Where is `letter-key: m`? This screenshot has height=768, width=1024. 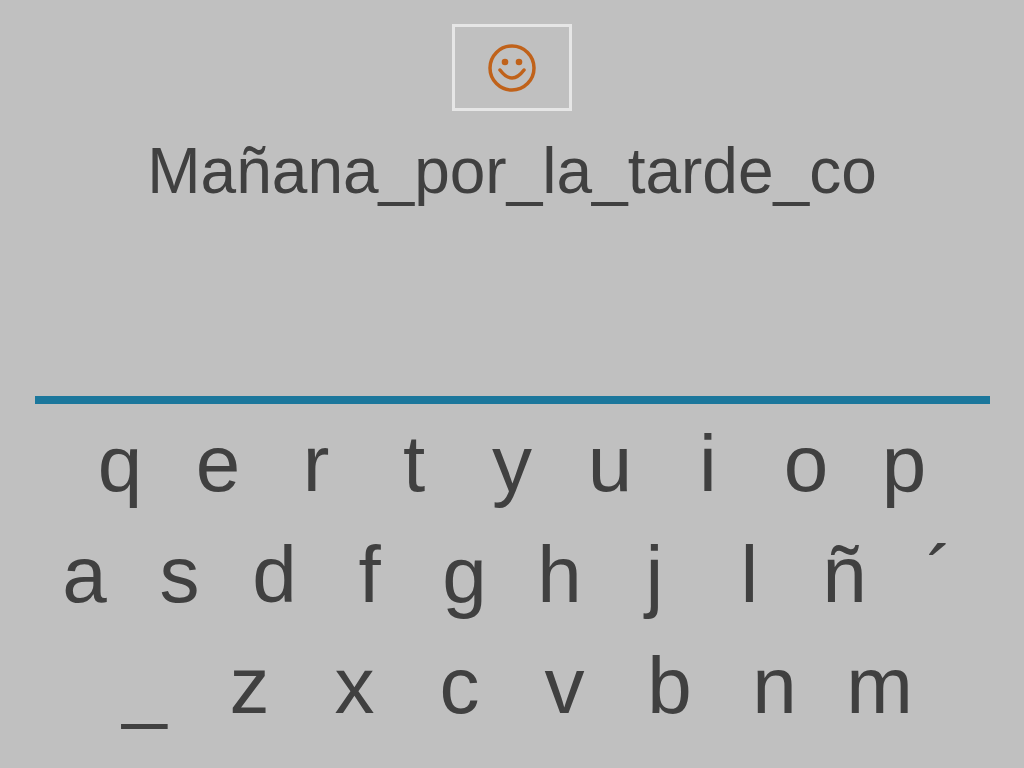 letter-key: m is located at coordinates (879, 685).